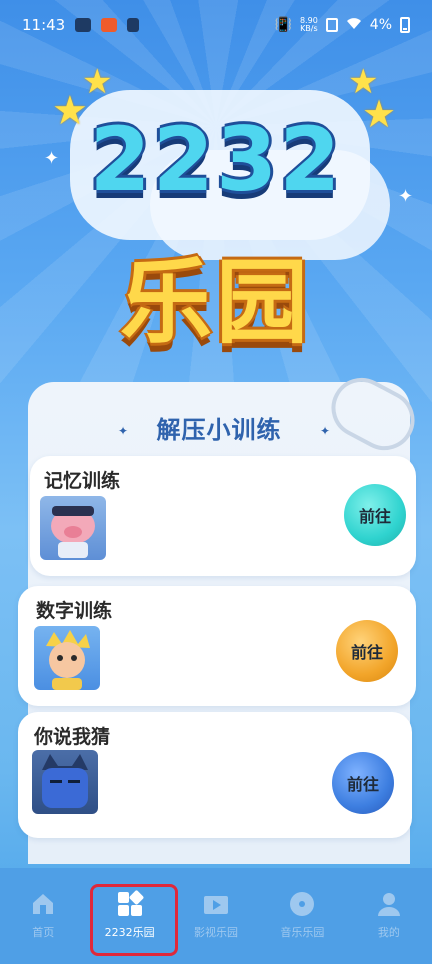 This screenshot has width=432, height=964. Describe the element at coordinates (216, 25) in the screenshot. I see `status-bar: 11:43 📳 8.90 KB/s 4%` at that location.